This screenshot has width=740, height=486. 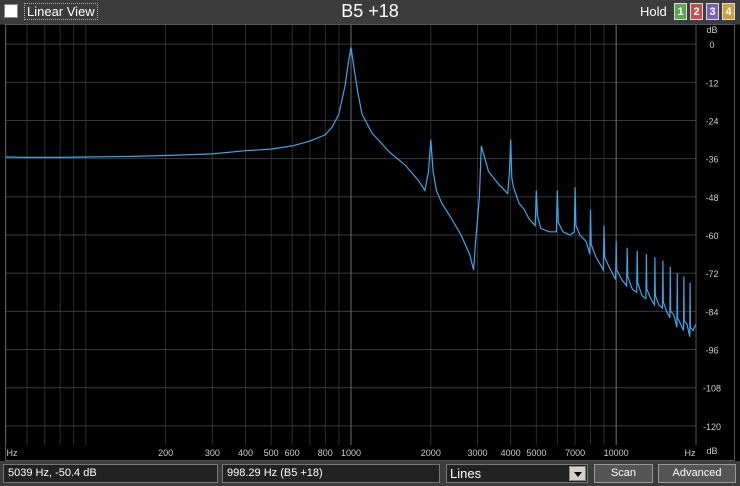 I want to click on hold-button-2: 2, so click(x=696, y=11).